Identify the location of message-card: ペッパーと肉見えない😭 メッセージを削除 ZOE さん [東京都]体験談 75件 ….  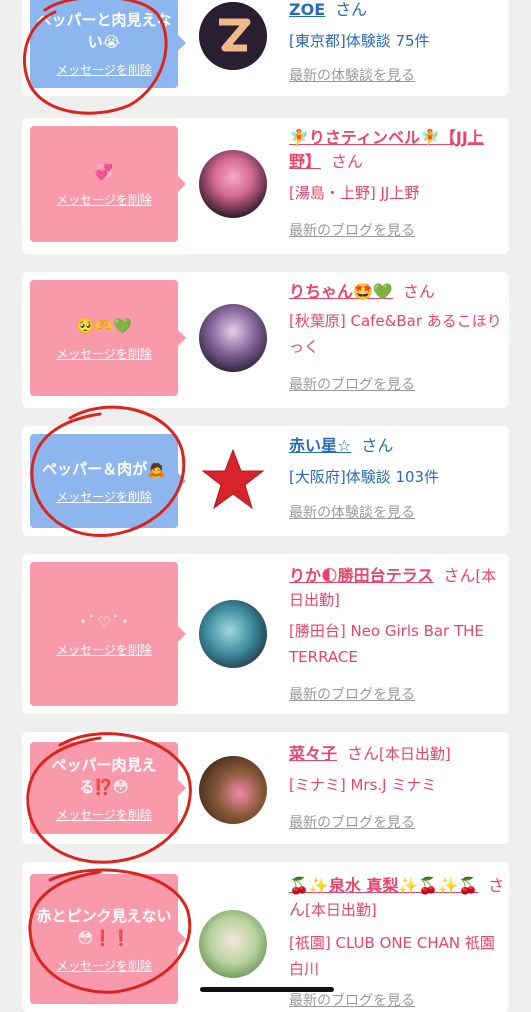
(265, 48).